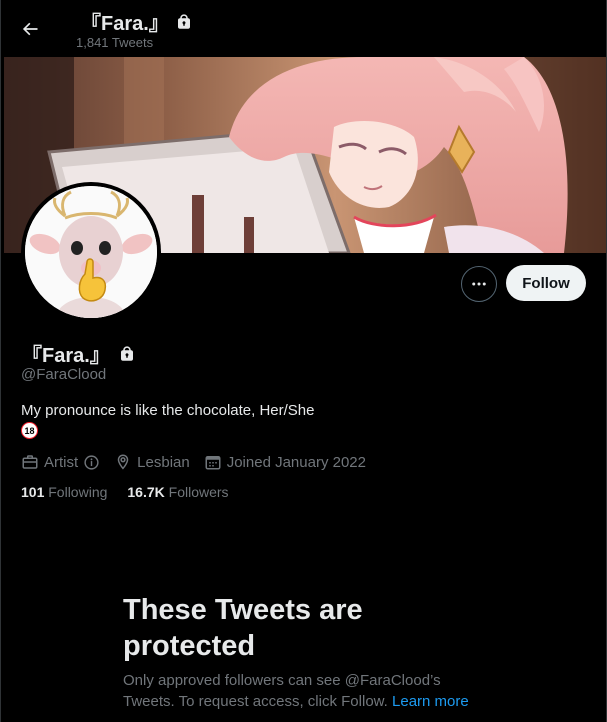 Image resolution: width=607 pixels, height=722 pixels. I want to click on following-count: 101, so click(33, 492).